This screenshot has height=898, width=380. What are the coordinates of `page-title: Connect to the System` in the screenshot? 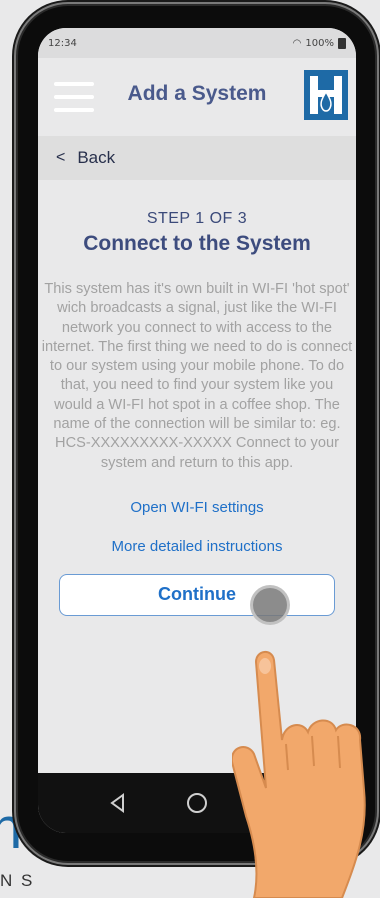 It's located at (197, 243).